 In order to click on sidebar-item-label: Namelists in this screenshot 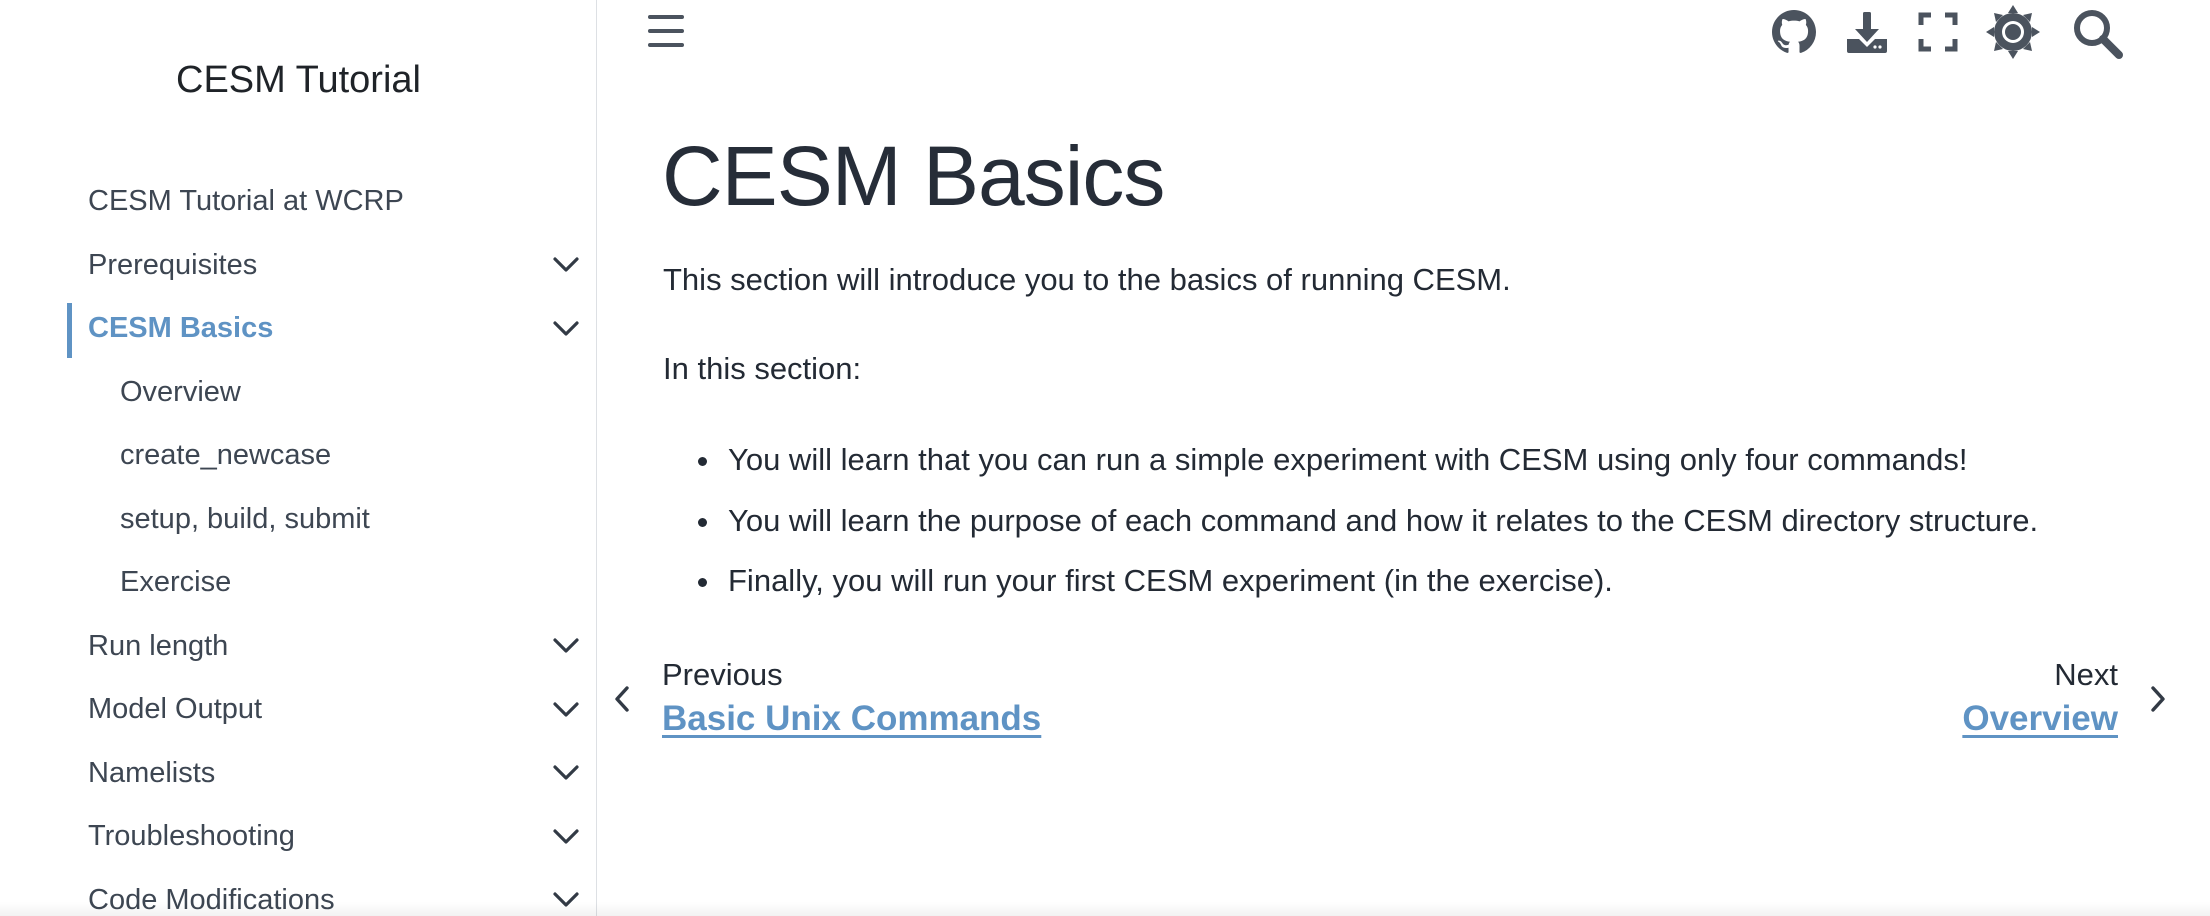, I will do `click(152, 772)`.